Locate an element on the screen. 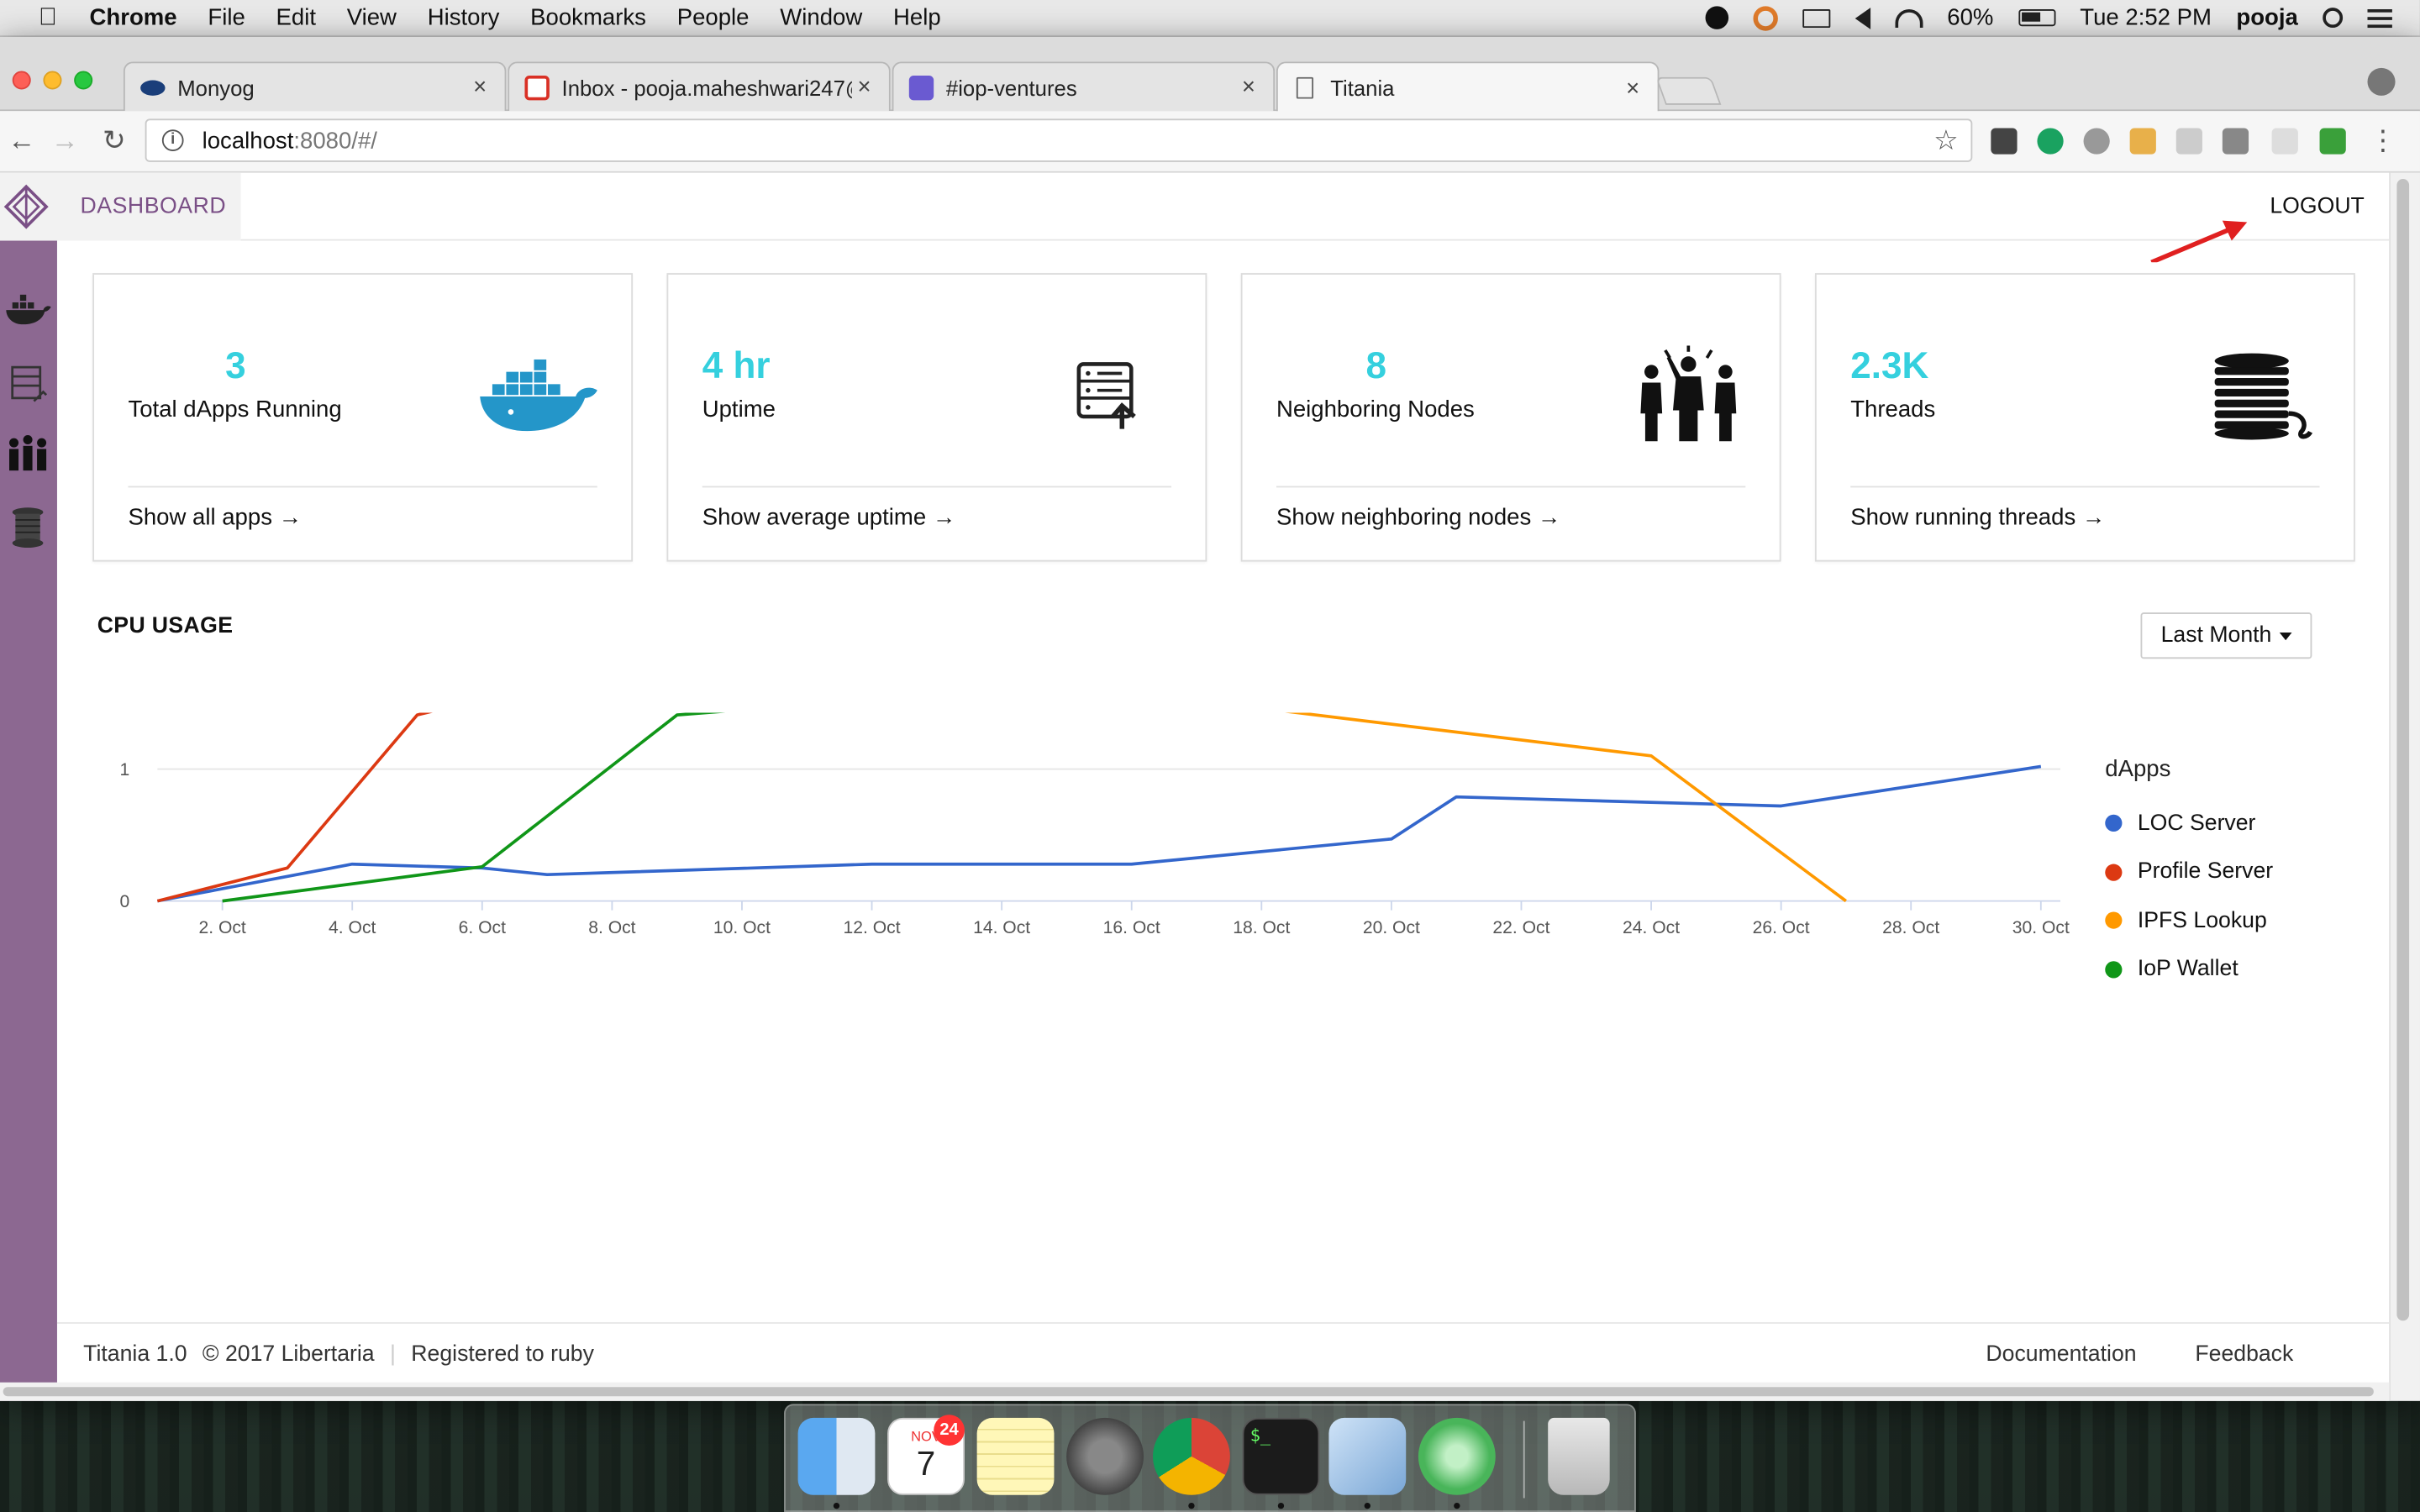 Image resolution: width=2420 pixels, height=1512 pixels. window-zoom-button is located at coordinates (83, 80).